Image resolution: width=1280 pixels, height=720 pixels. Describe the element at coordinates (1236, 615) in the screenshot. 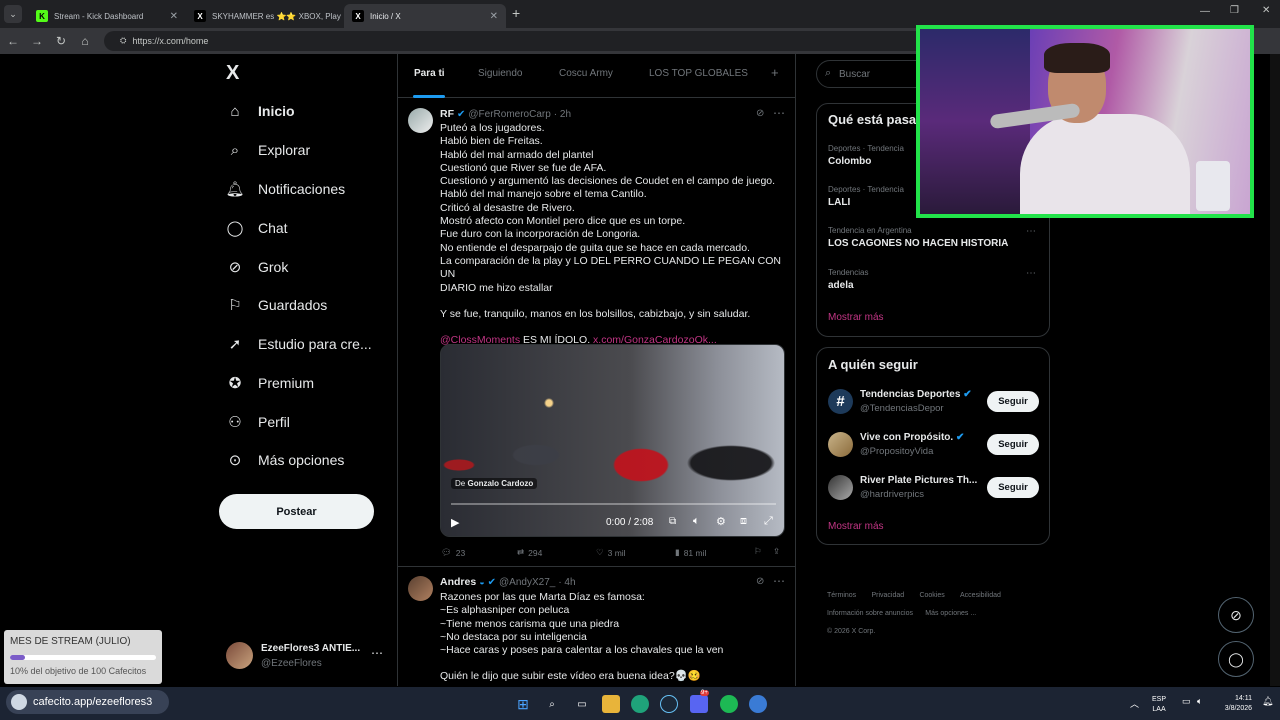

I see `grok-fab-button: ⊘` at that location.